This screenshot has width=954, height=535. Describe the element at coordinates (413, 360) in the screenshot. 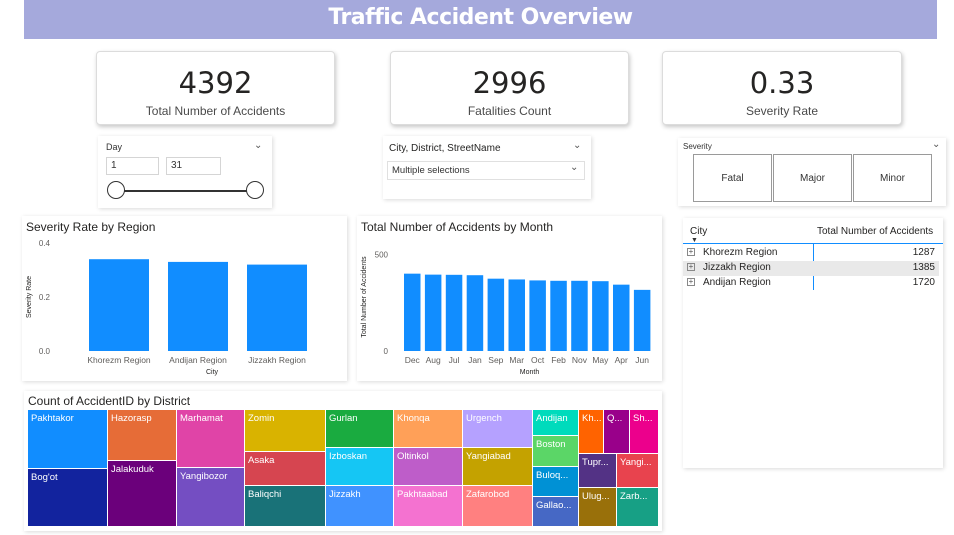

I see `x-tick-label: Dec` at that location.